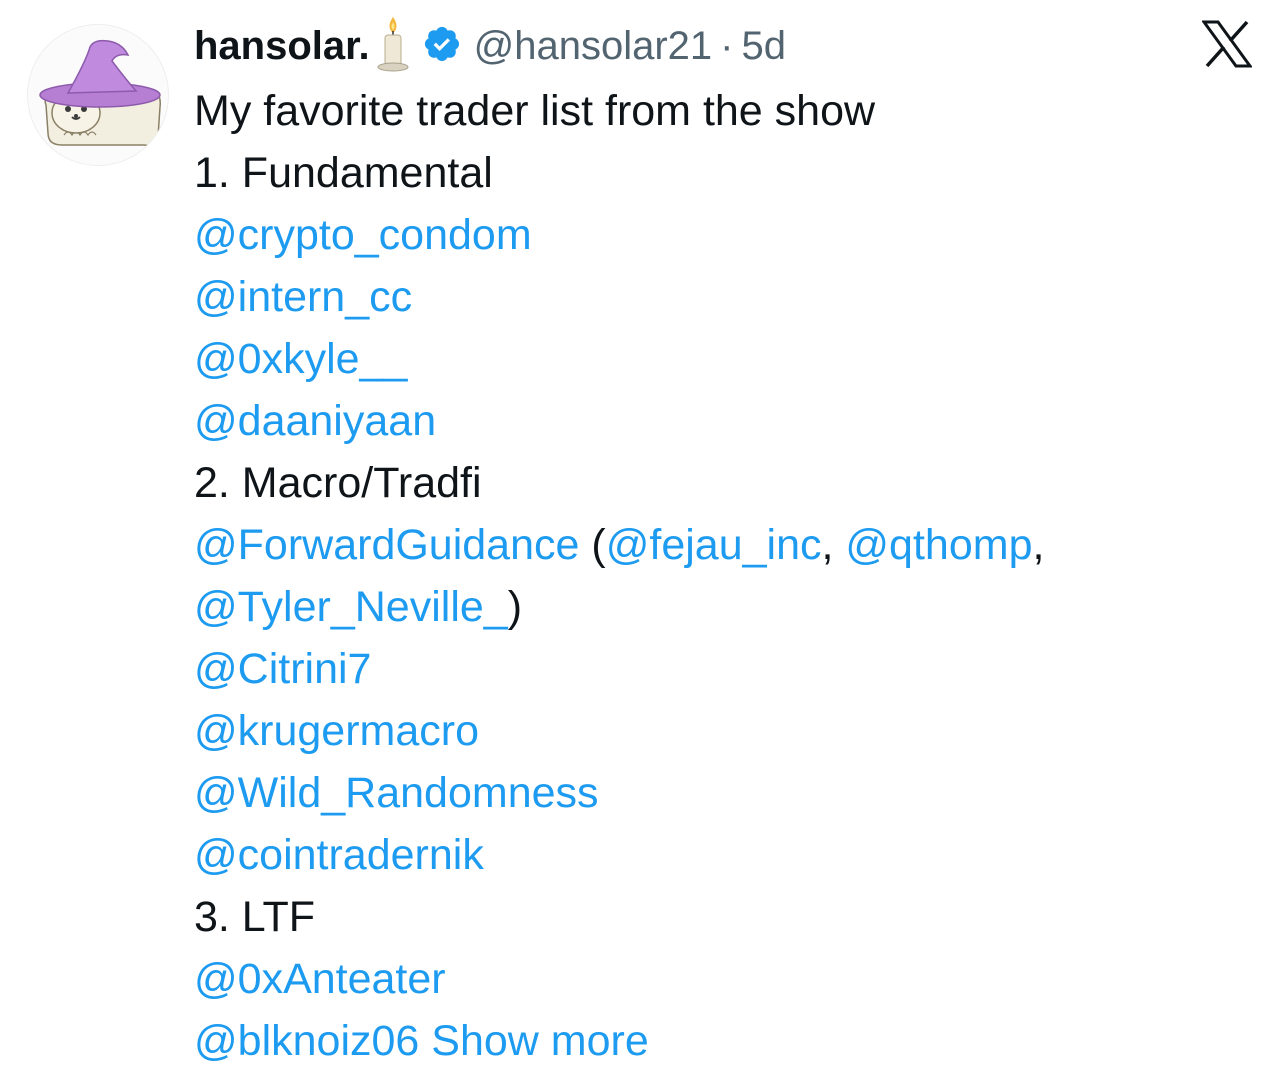  I want to click on mention-forwardguidance: @ForwardGuidance, so click(386, 545).